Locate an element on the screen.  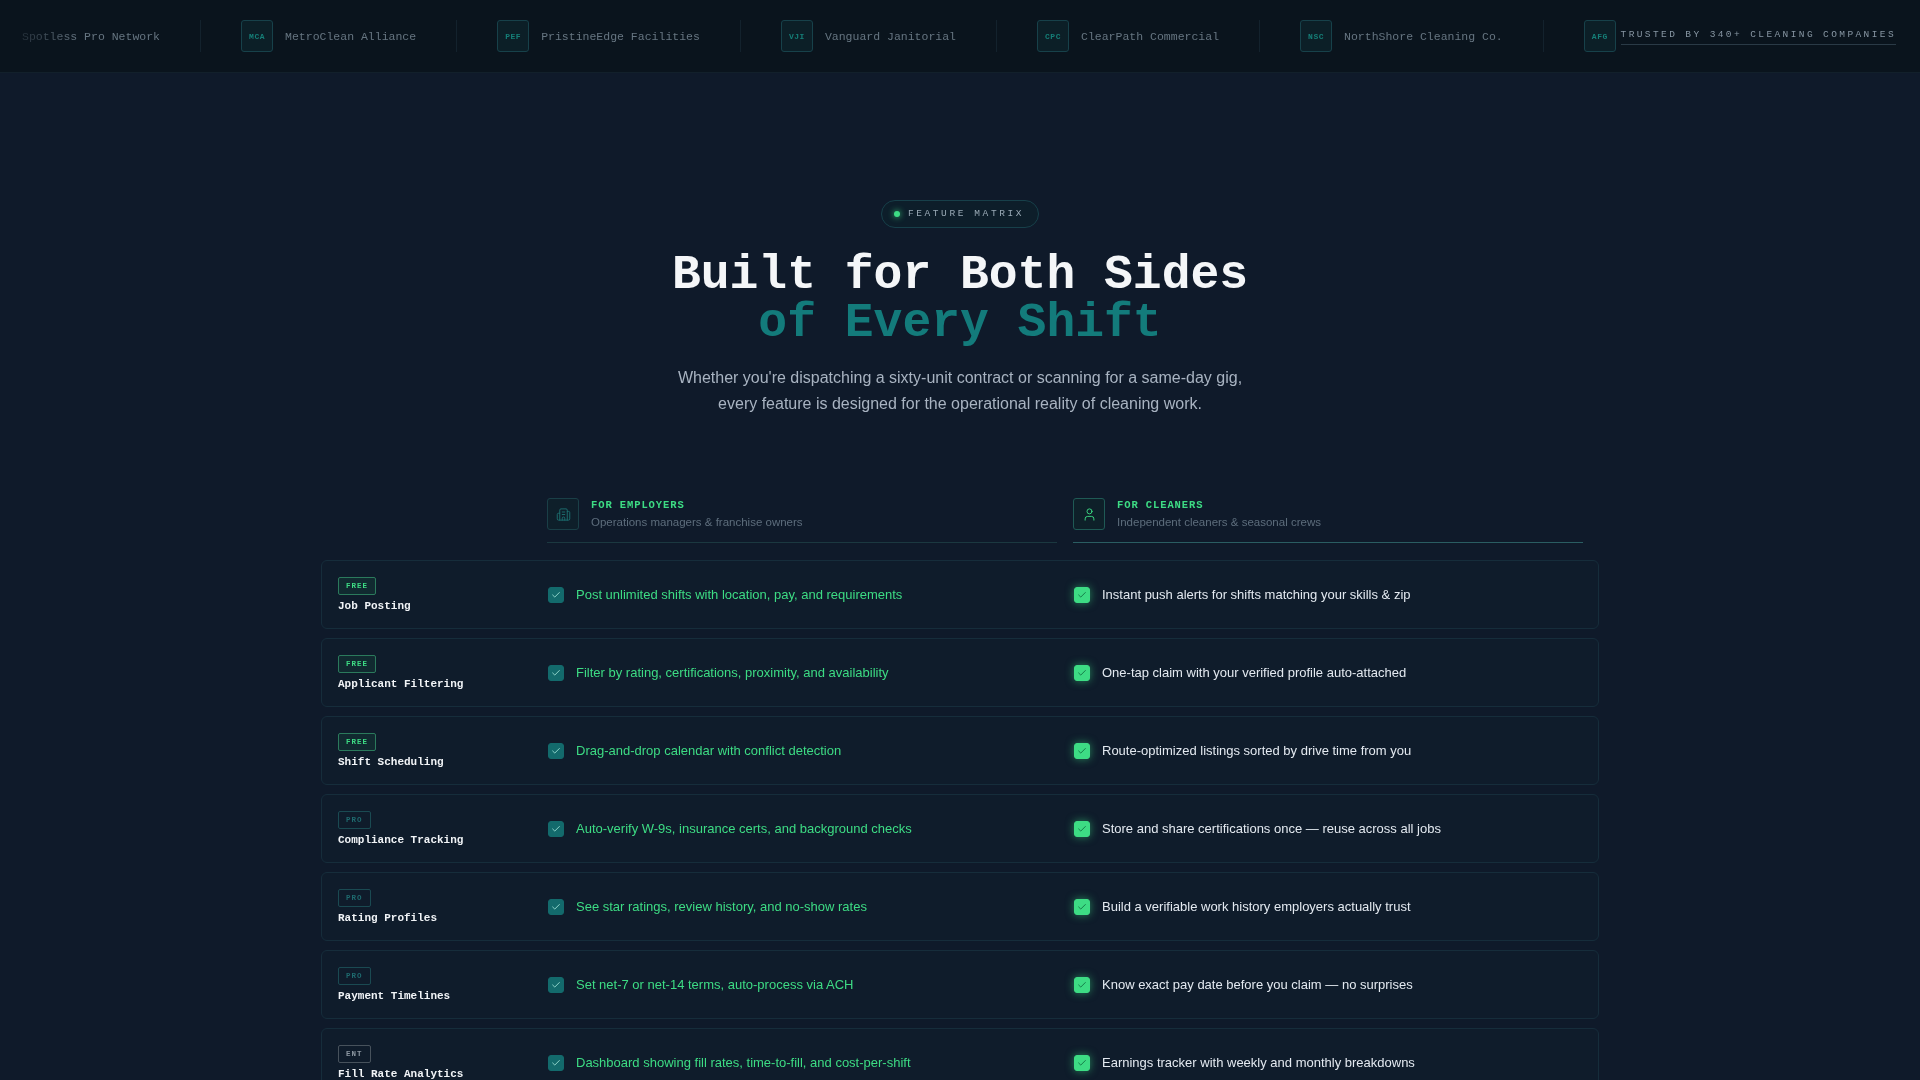
company-monogram: VJI is located at coordinates (796, 36).